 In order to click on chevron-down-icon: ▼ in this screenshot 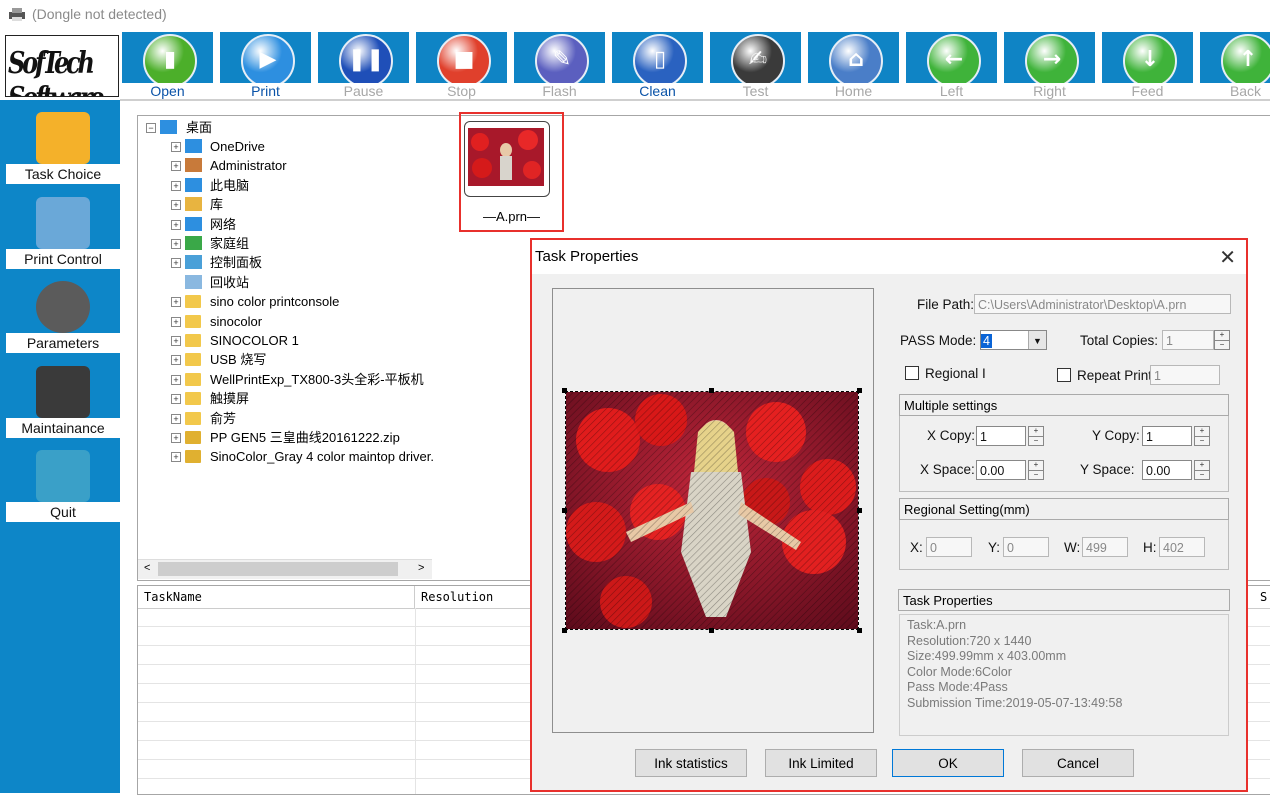, I will do `click(1037, 340)`.